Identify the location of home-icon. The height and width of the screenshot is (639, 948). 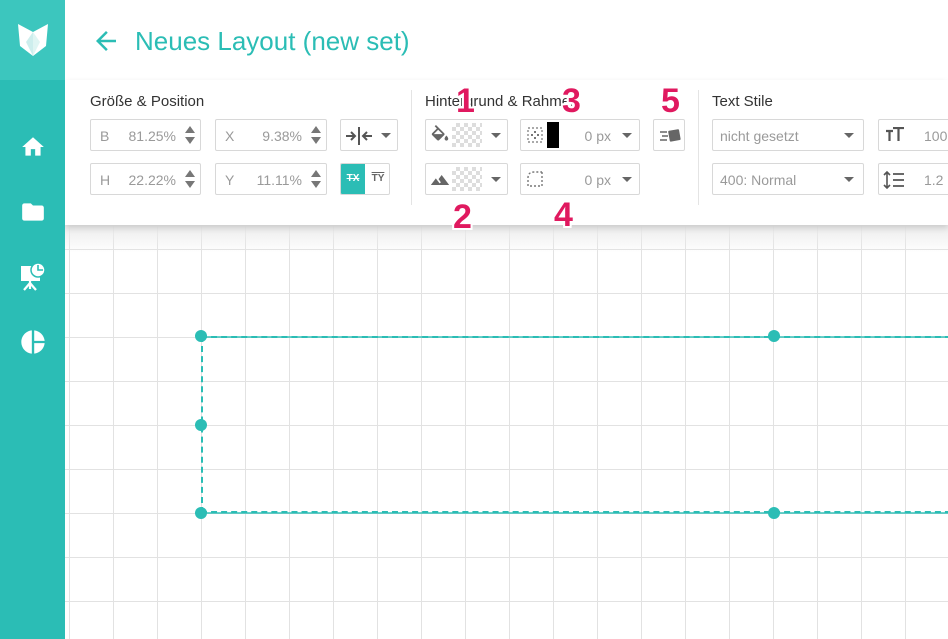
(32, 146).